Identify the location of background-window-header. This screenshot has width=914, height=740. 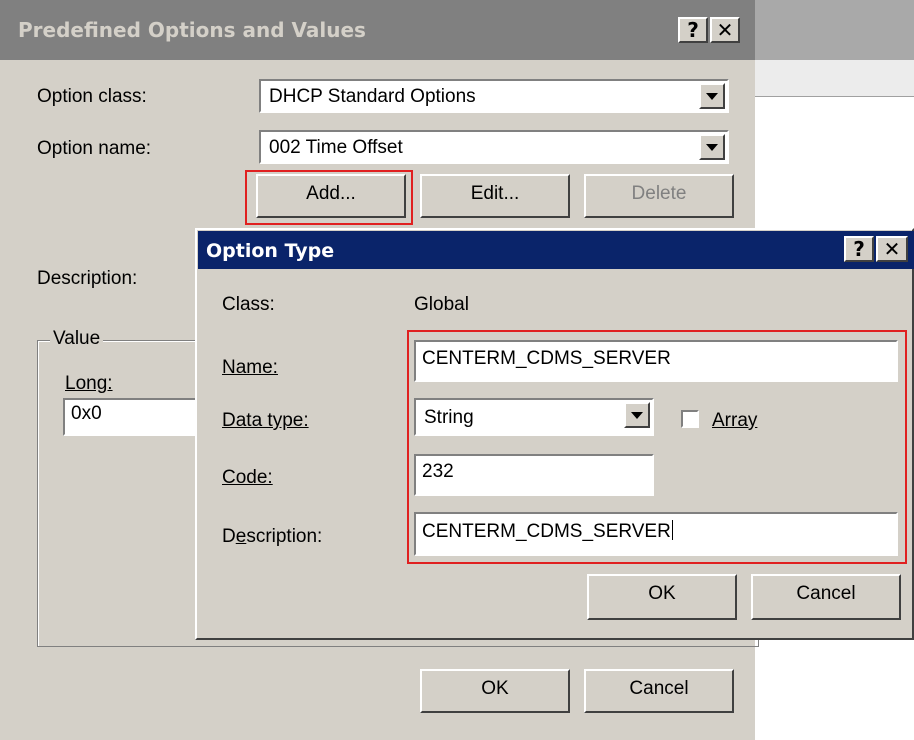
(833, 78).